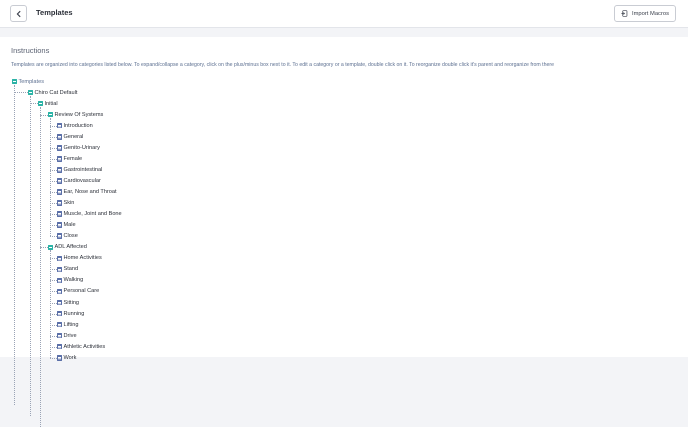 The image size is (688, 427). What do you see at coordinates (75, 125) in the screenshot?
I see `template-item: Introduction` at bounding box center [75, 125].